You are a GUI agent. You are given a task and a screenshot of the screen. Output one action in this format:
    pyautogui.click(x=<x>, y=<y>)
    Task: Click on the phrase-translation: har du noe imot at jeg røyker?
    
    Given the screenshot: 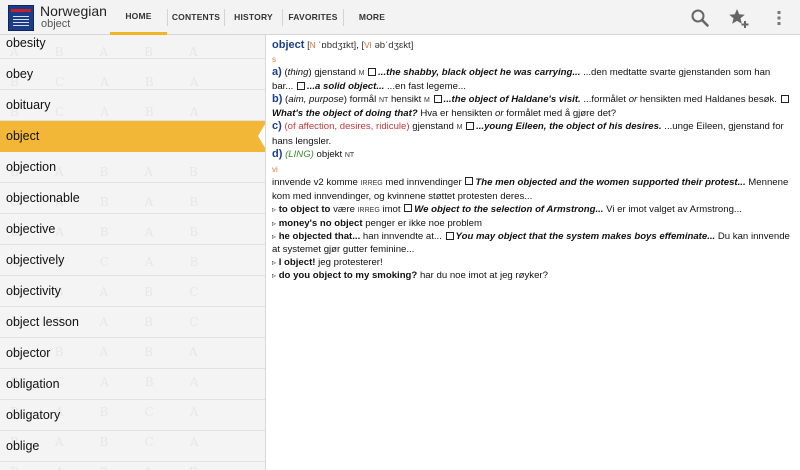 What is the action you would take?
    pyautogui.click(x=483, y=276)
    